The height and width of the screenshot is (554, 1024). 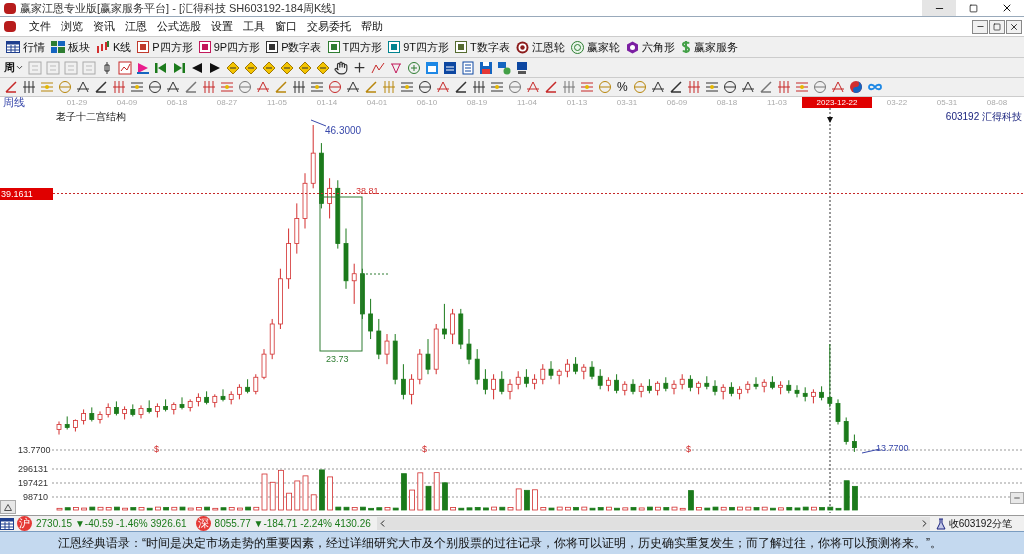 What do you see at coordinates (215, 67) in the screenshot?
I see `triangle-right-icon` at bounding box center [215, 67].